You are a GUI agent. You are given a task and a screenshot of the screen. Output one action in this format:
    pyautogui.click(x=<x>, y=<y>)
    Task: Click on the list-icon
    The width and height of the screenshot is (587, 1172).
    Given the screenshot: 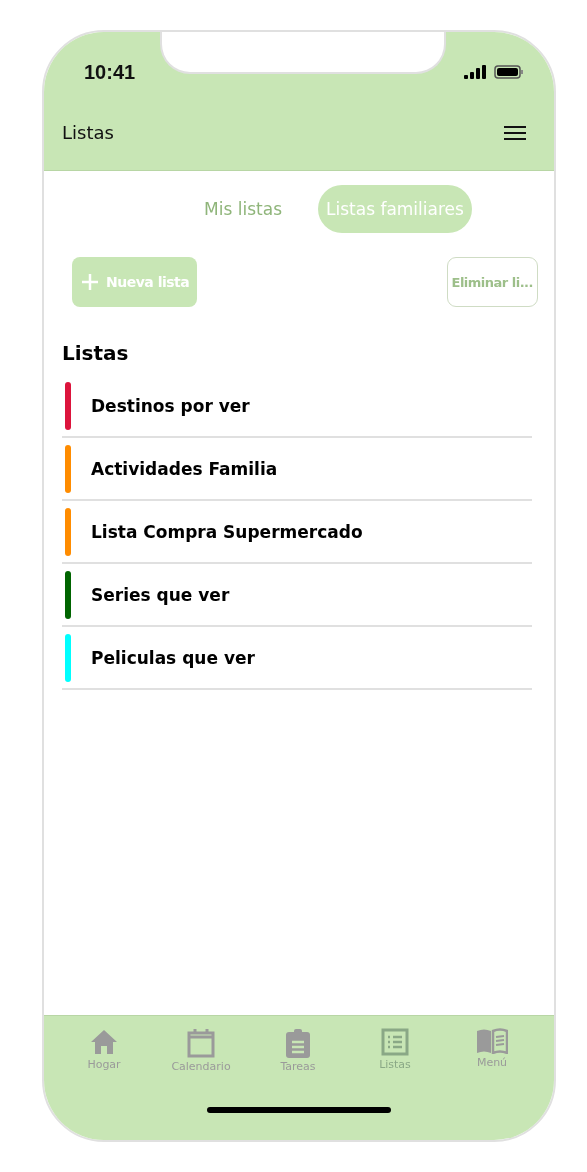 What is the action you would take?
    pyautogui.click(x=395, y=1042)
    